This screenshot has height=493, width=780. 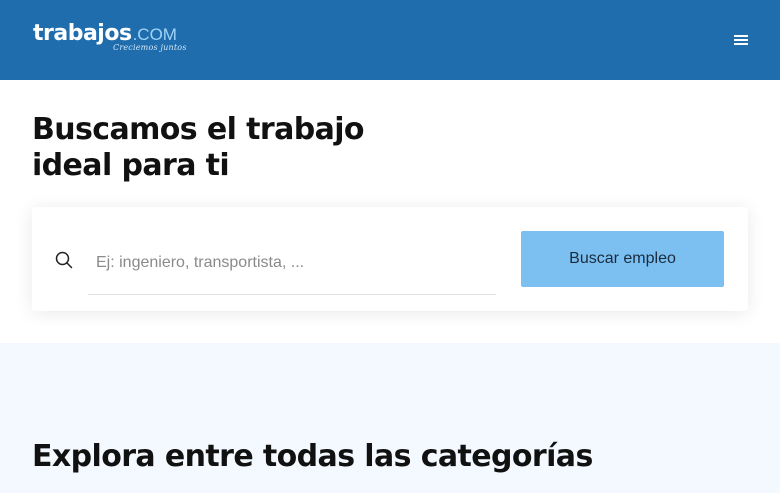 I want to click on menu-button, so click(x=741, y=40).